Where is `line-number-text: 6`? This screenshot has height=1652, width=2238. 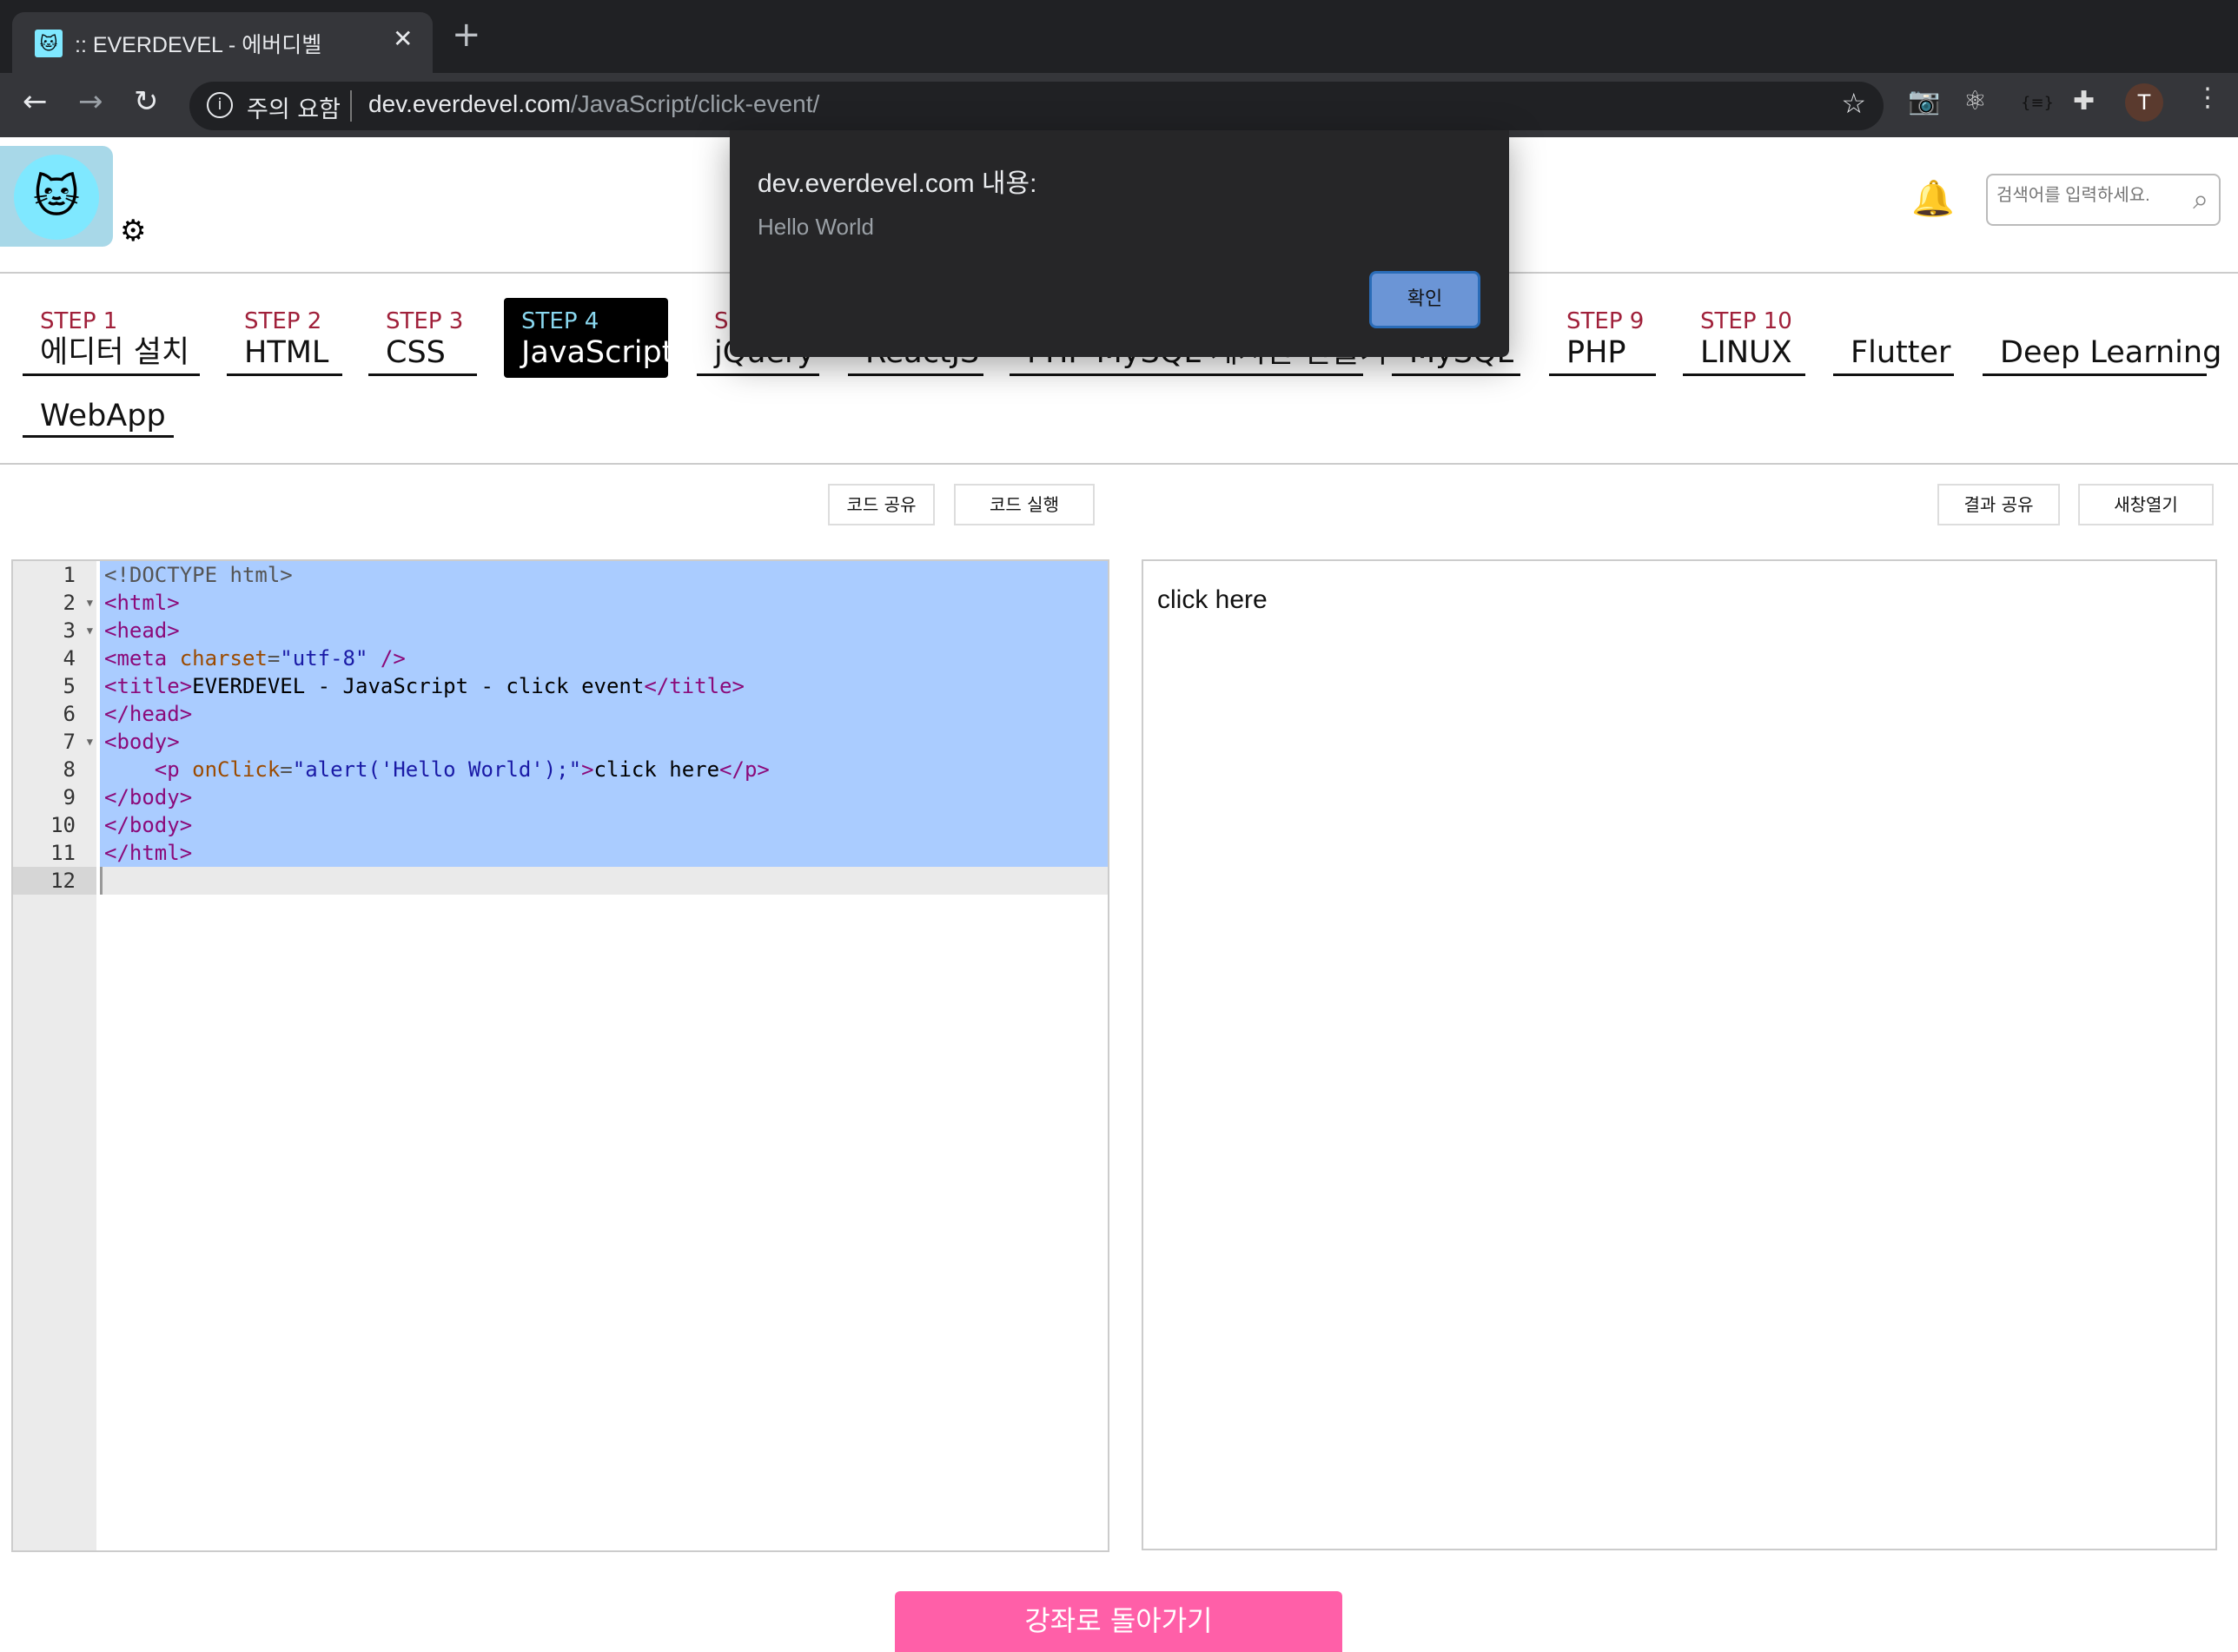
line-number-text: 6 is located at coordinates (69, 714).